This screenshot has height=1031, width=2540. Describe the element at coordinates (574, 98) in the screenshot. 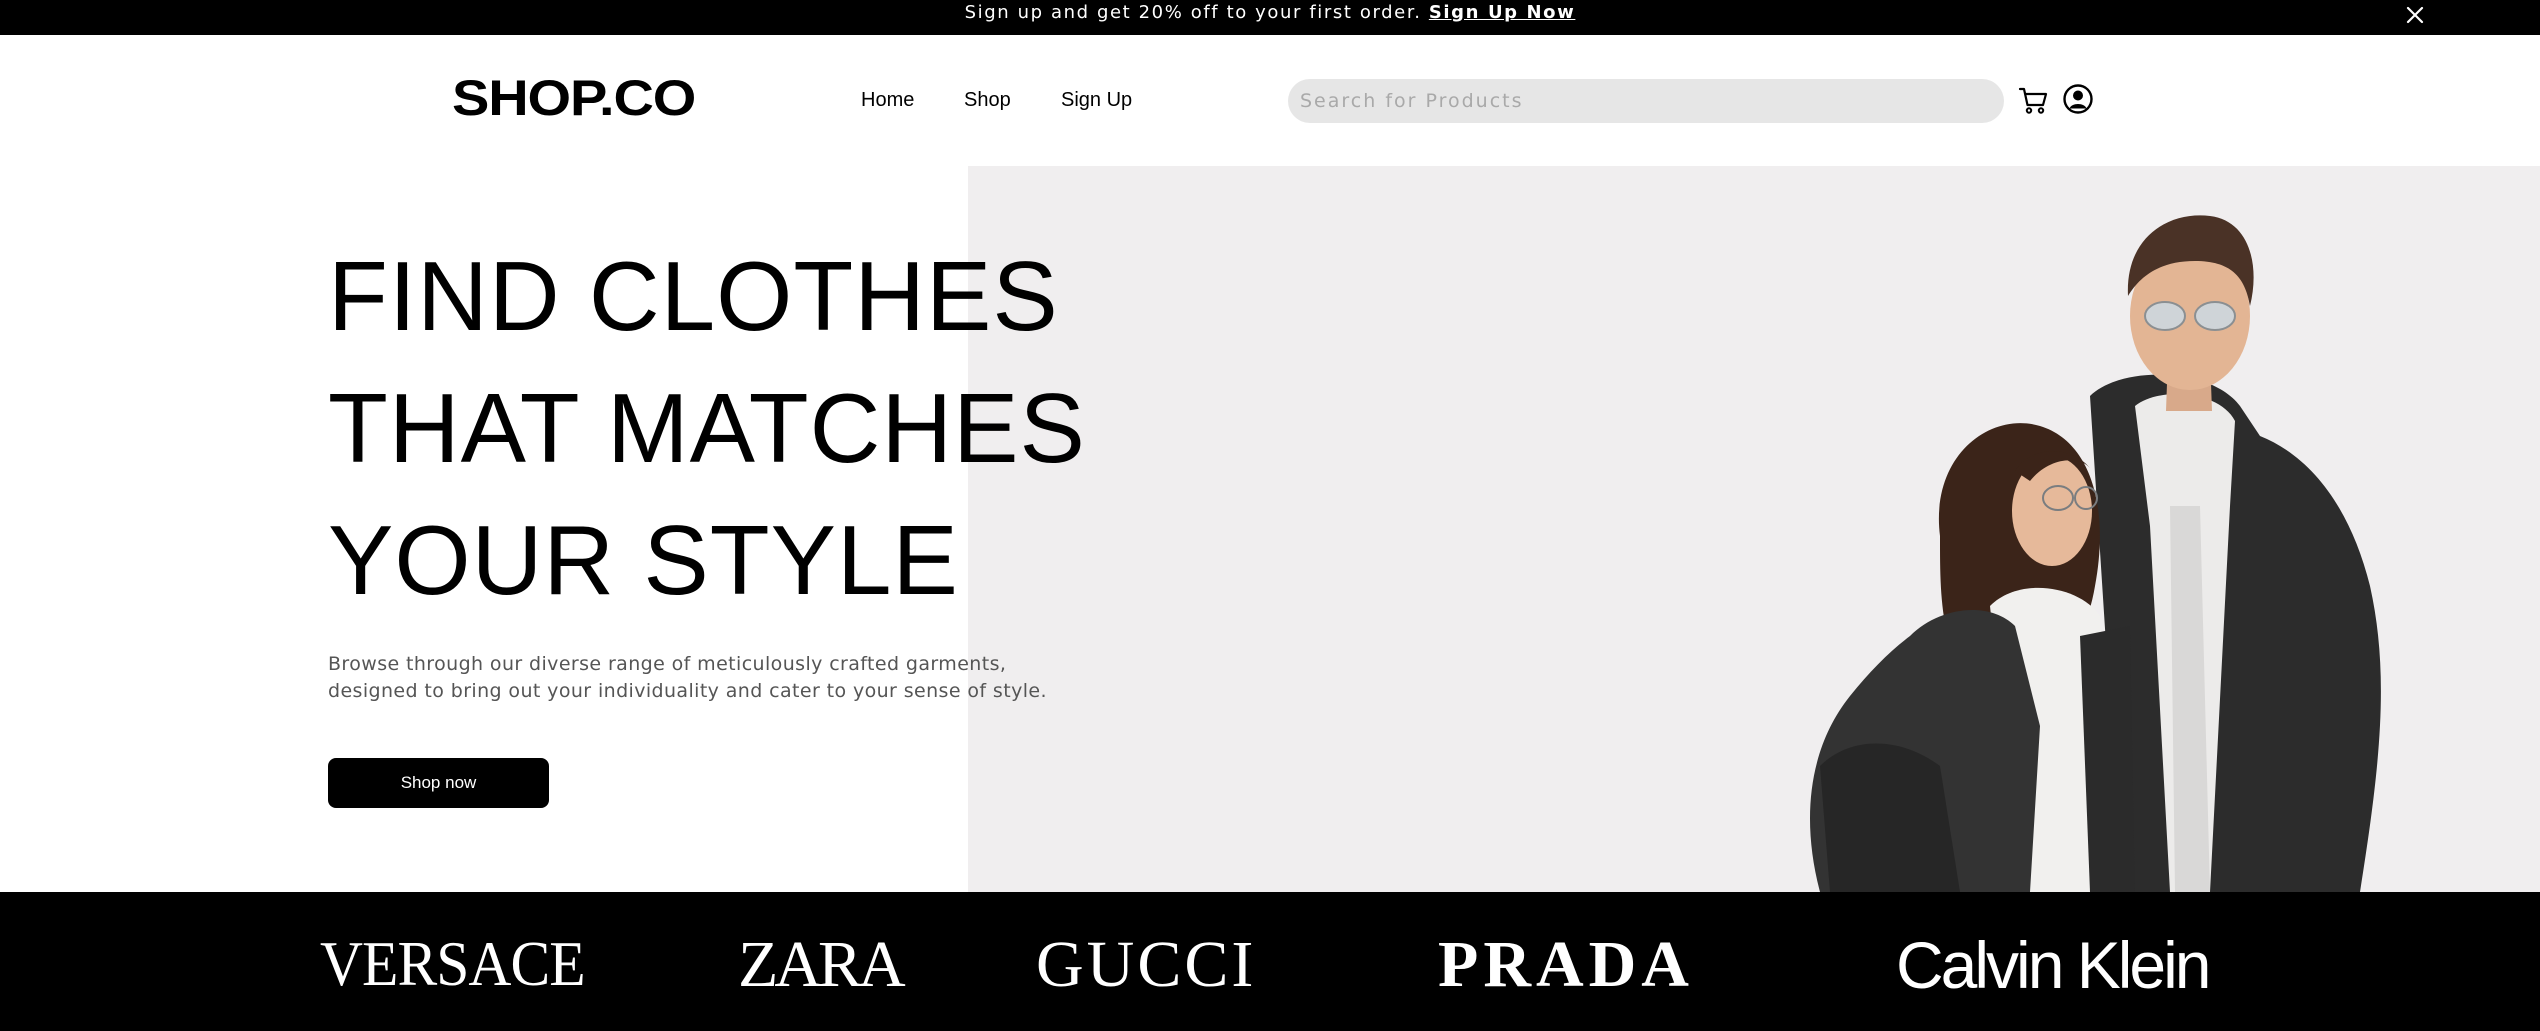

I see `site-logo: SHOP.CO` at that location.